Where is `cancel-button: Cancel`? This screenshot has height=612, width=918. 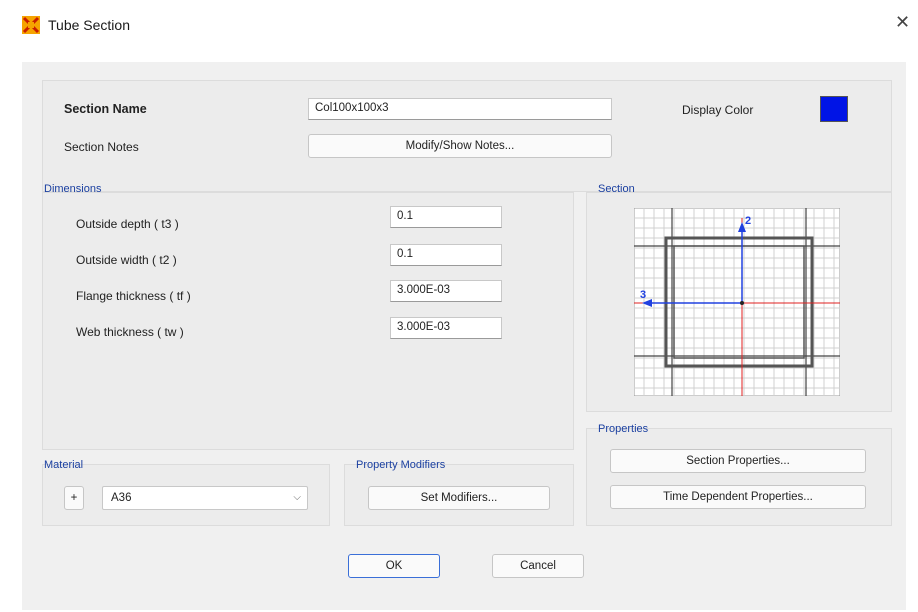
cancel-button: Cancel is located at coordinates (538, 566).